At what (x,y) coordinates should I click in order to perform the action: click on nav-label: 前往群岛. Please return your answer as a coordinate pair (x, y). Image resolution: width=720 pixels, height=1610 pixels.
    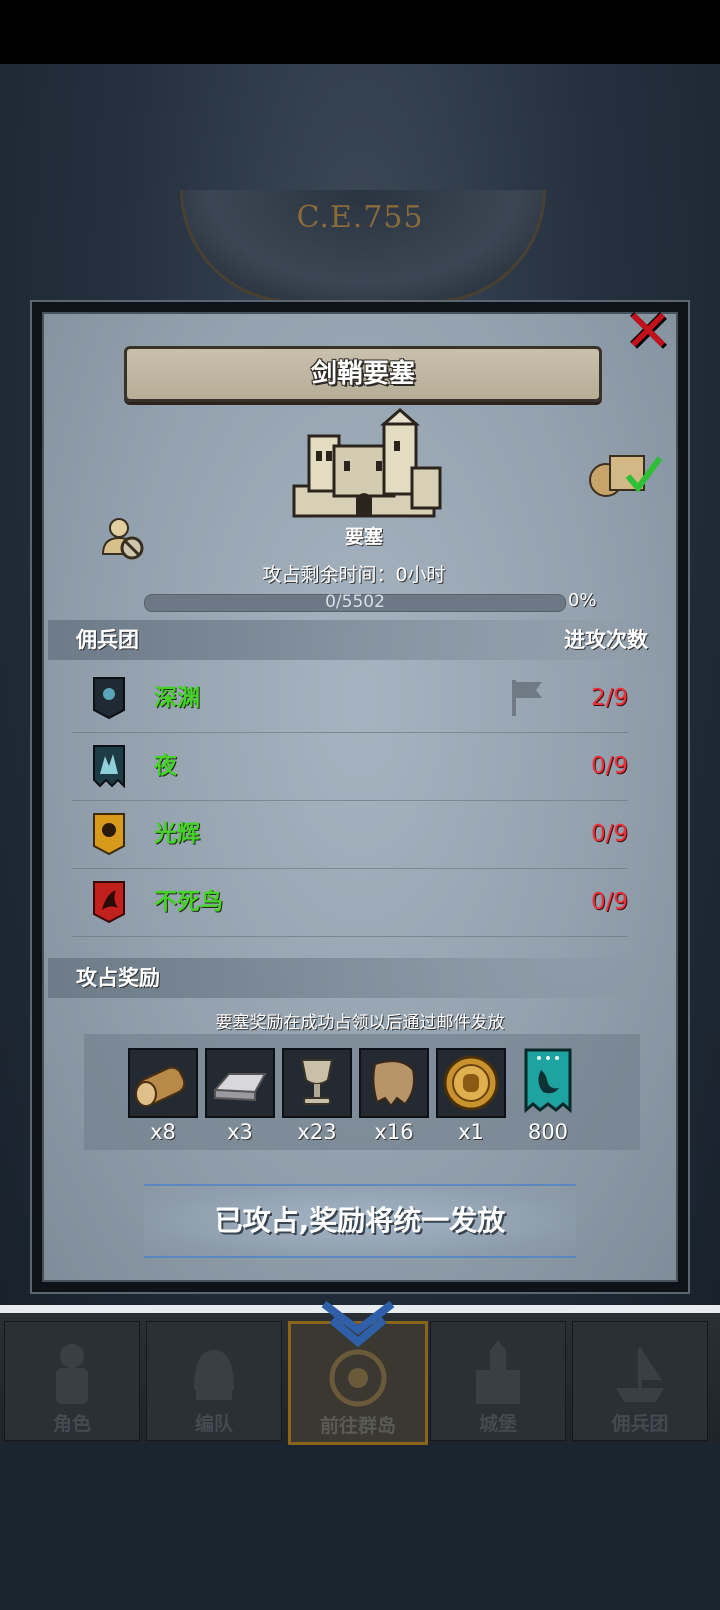
    Looking at the image, I should click on (357, 1426).